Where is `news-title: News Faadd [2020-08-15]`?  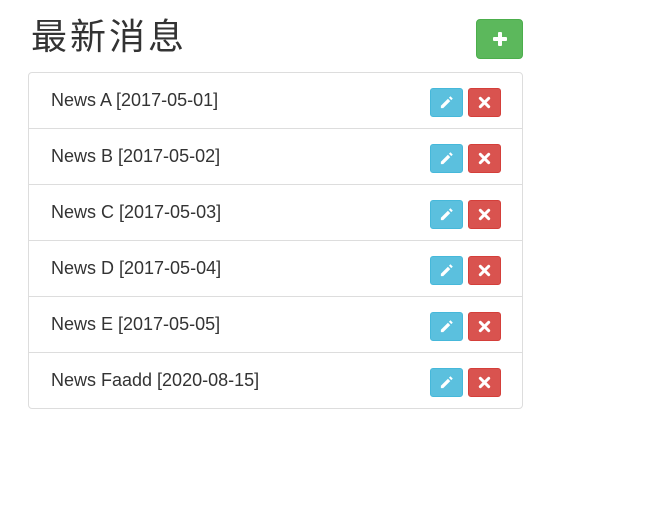 news-title: News Faadd [2020-08-15] is located at coordinates (155, 380).